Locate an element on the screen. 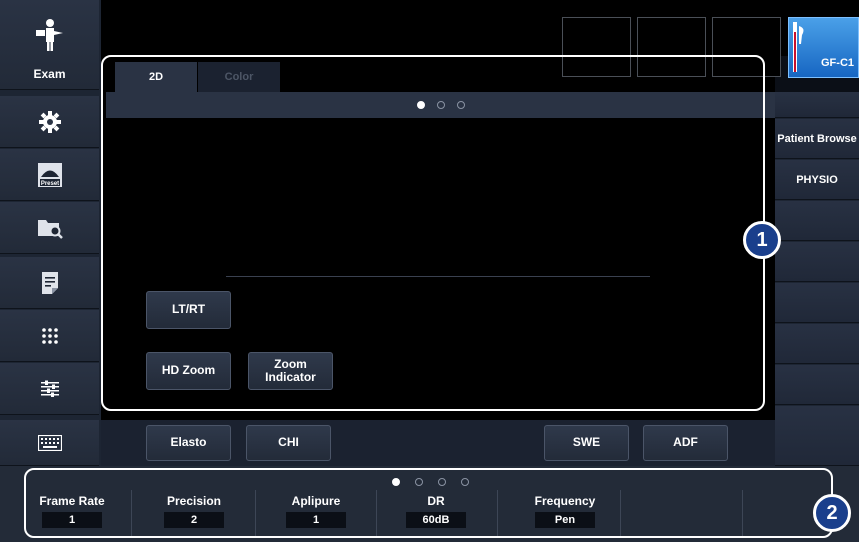  grid-dots-icon is located at coordinates (50, 336).